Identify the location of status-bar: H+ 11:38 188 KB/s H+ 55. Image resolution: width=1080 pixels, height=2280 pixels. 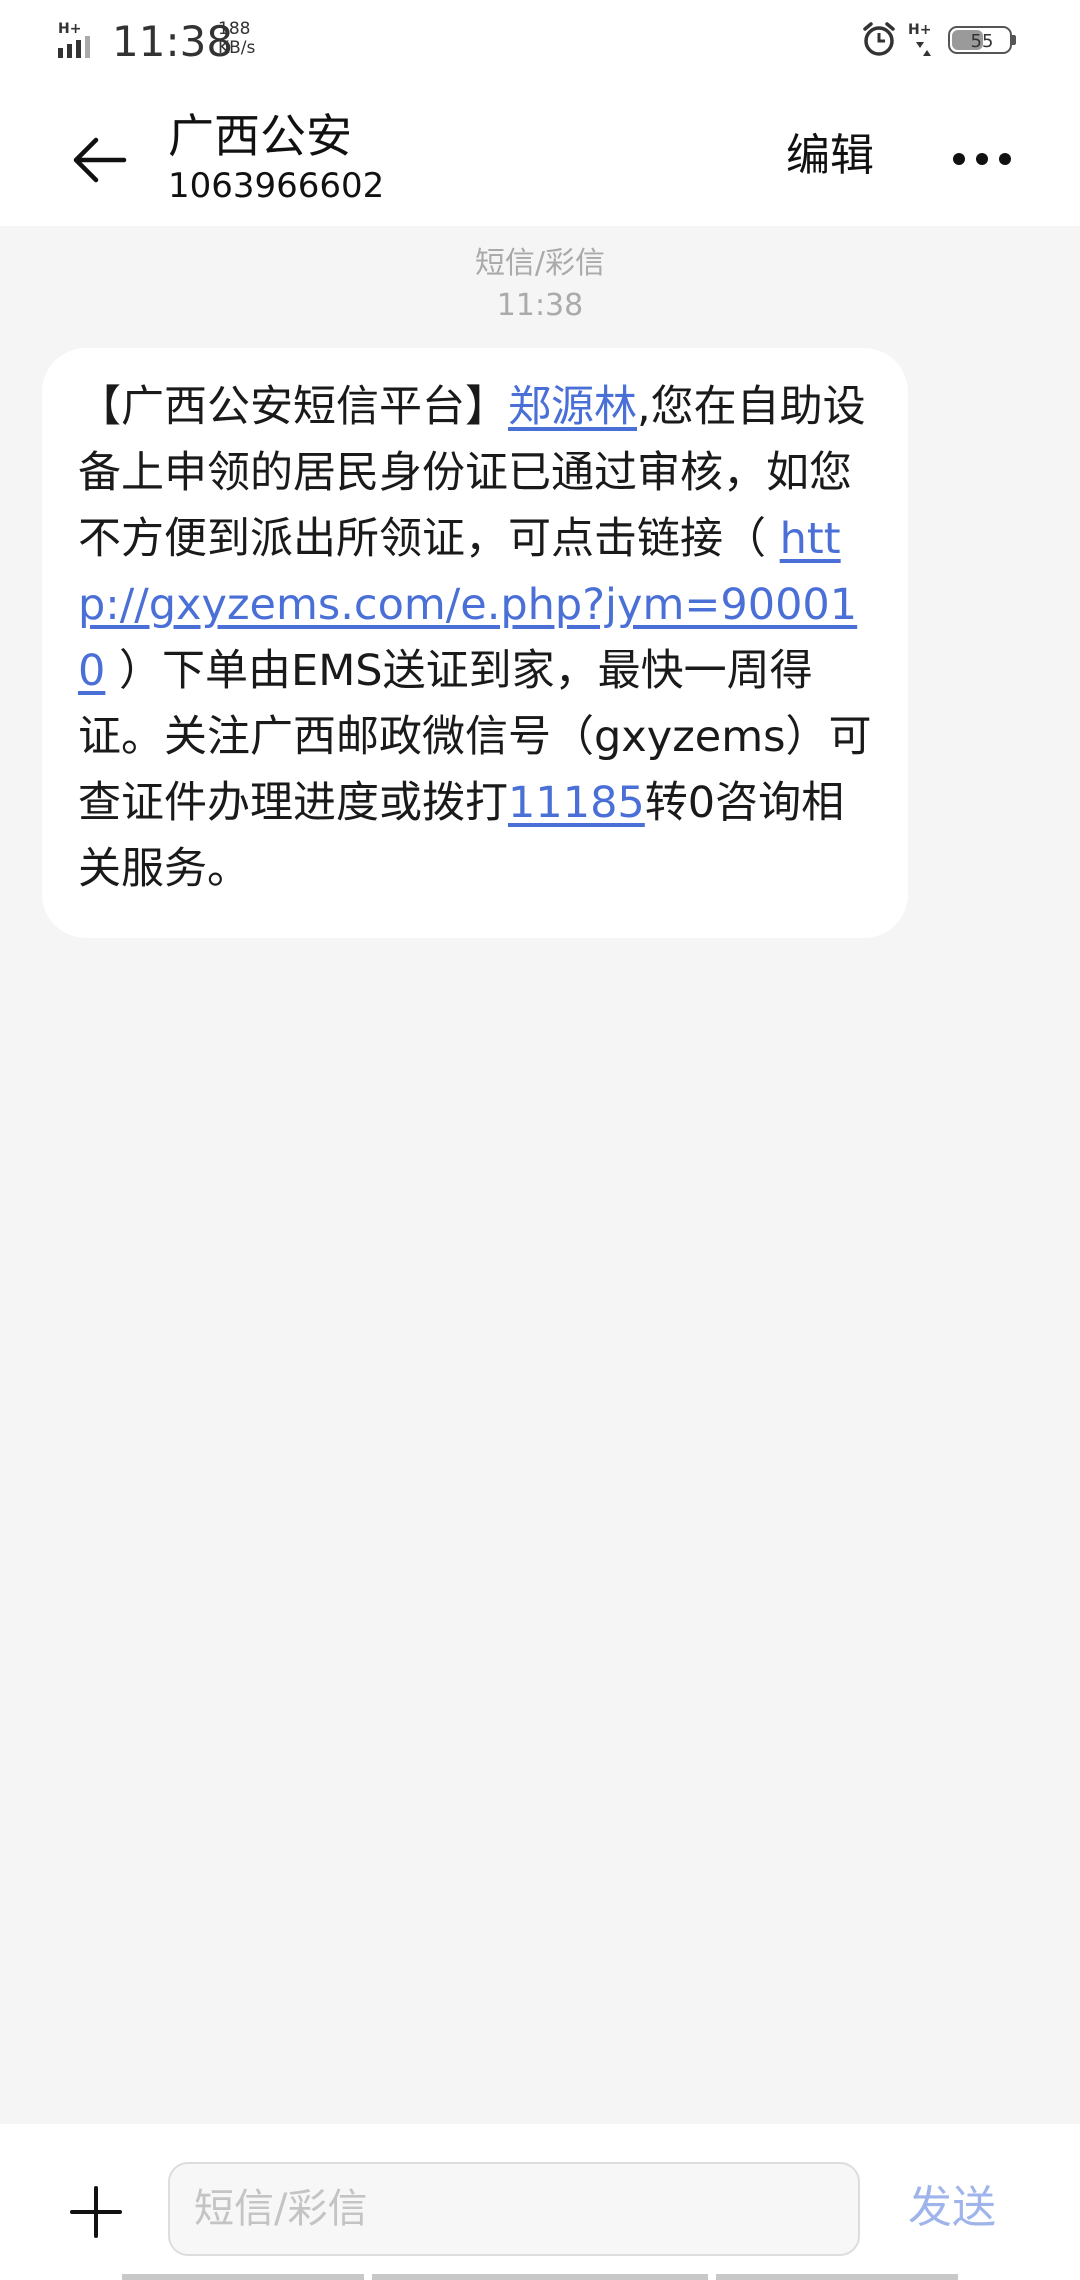
(540, 41).